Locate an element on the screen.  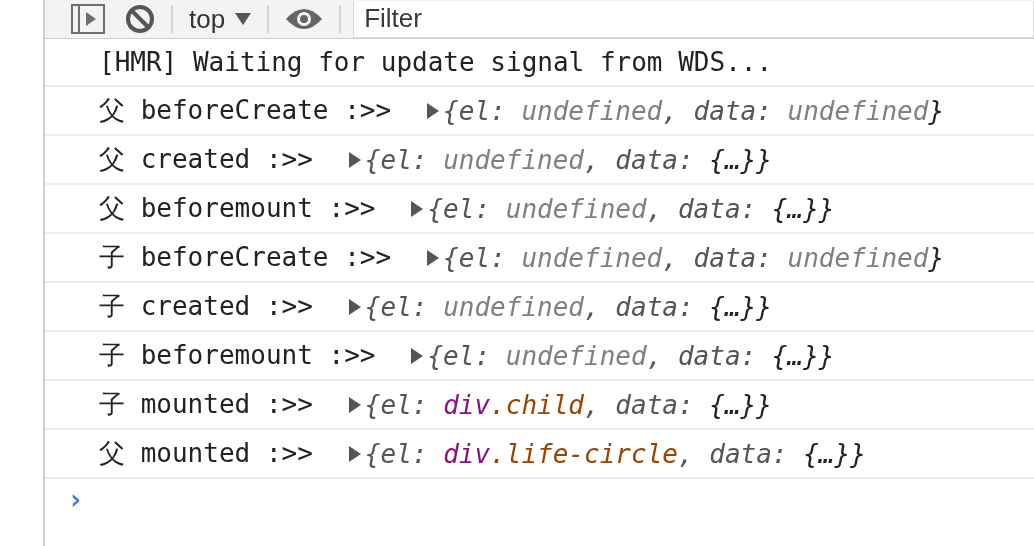
log-message: 父 mounted :>> is located at coordinates (206, 453).